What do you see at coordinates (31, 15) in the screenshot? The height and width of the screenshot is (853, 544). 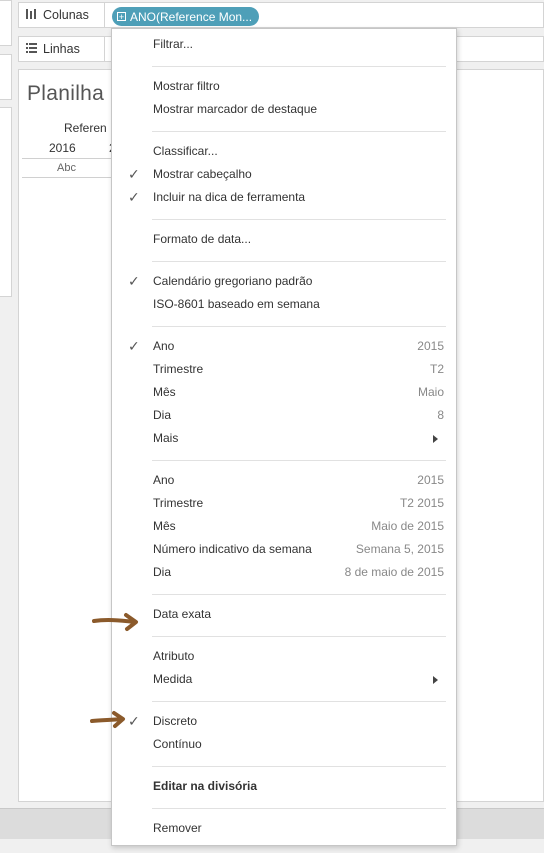 I see `columns-icon` at bounding box center [31, 15].